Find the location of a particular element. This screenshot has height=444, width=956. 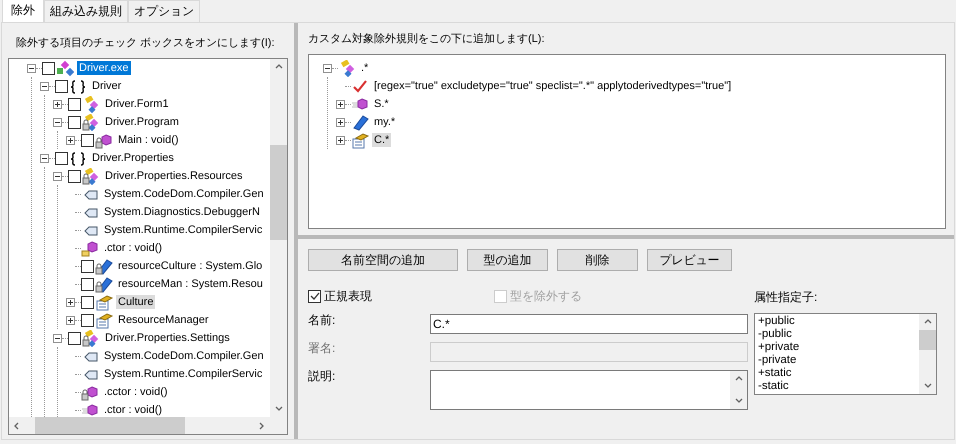

tree-item: Culture is located at coordinates (136, 302).